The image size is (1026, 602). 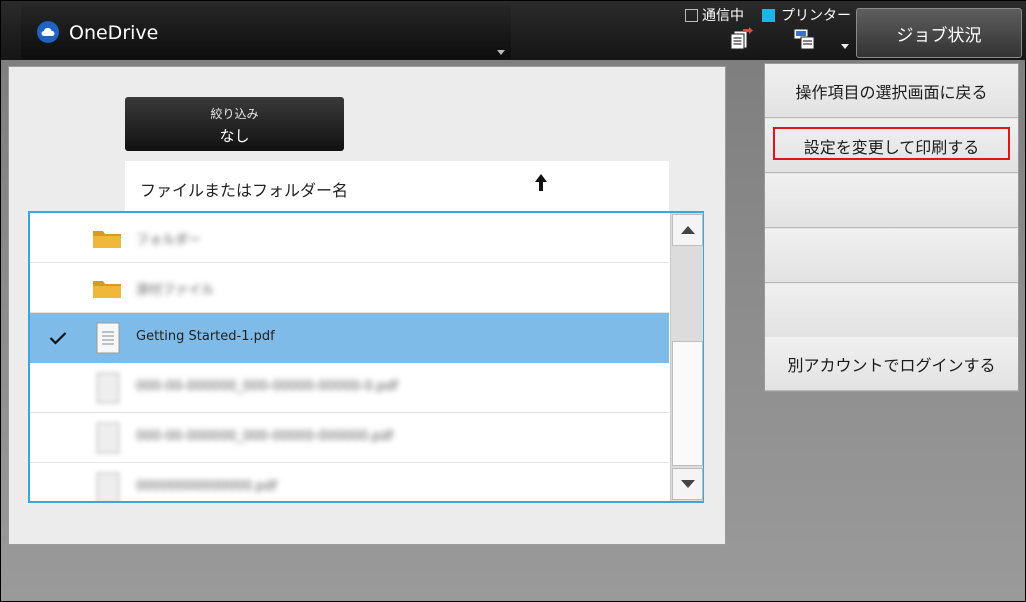 I want to click on printer-icon, so click(x=804, y=38).